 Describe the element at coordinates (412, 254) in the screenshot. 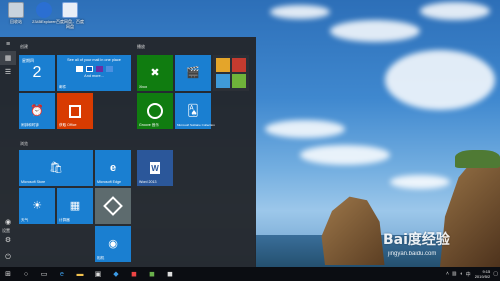

I see `watermark-url: jingyan.baidu.com` at that location.